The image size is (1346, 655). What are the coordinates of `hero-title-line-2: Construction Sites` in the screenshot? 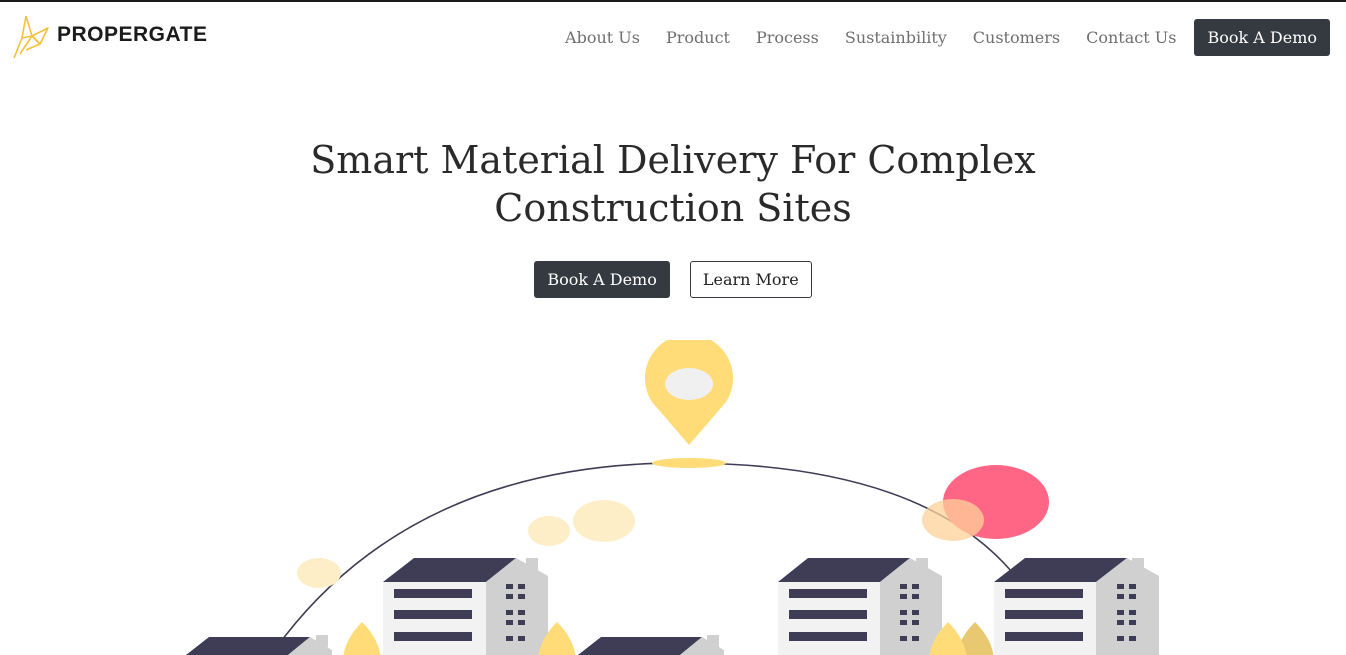 It's located at (673, 208).